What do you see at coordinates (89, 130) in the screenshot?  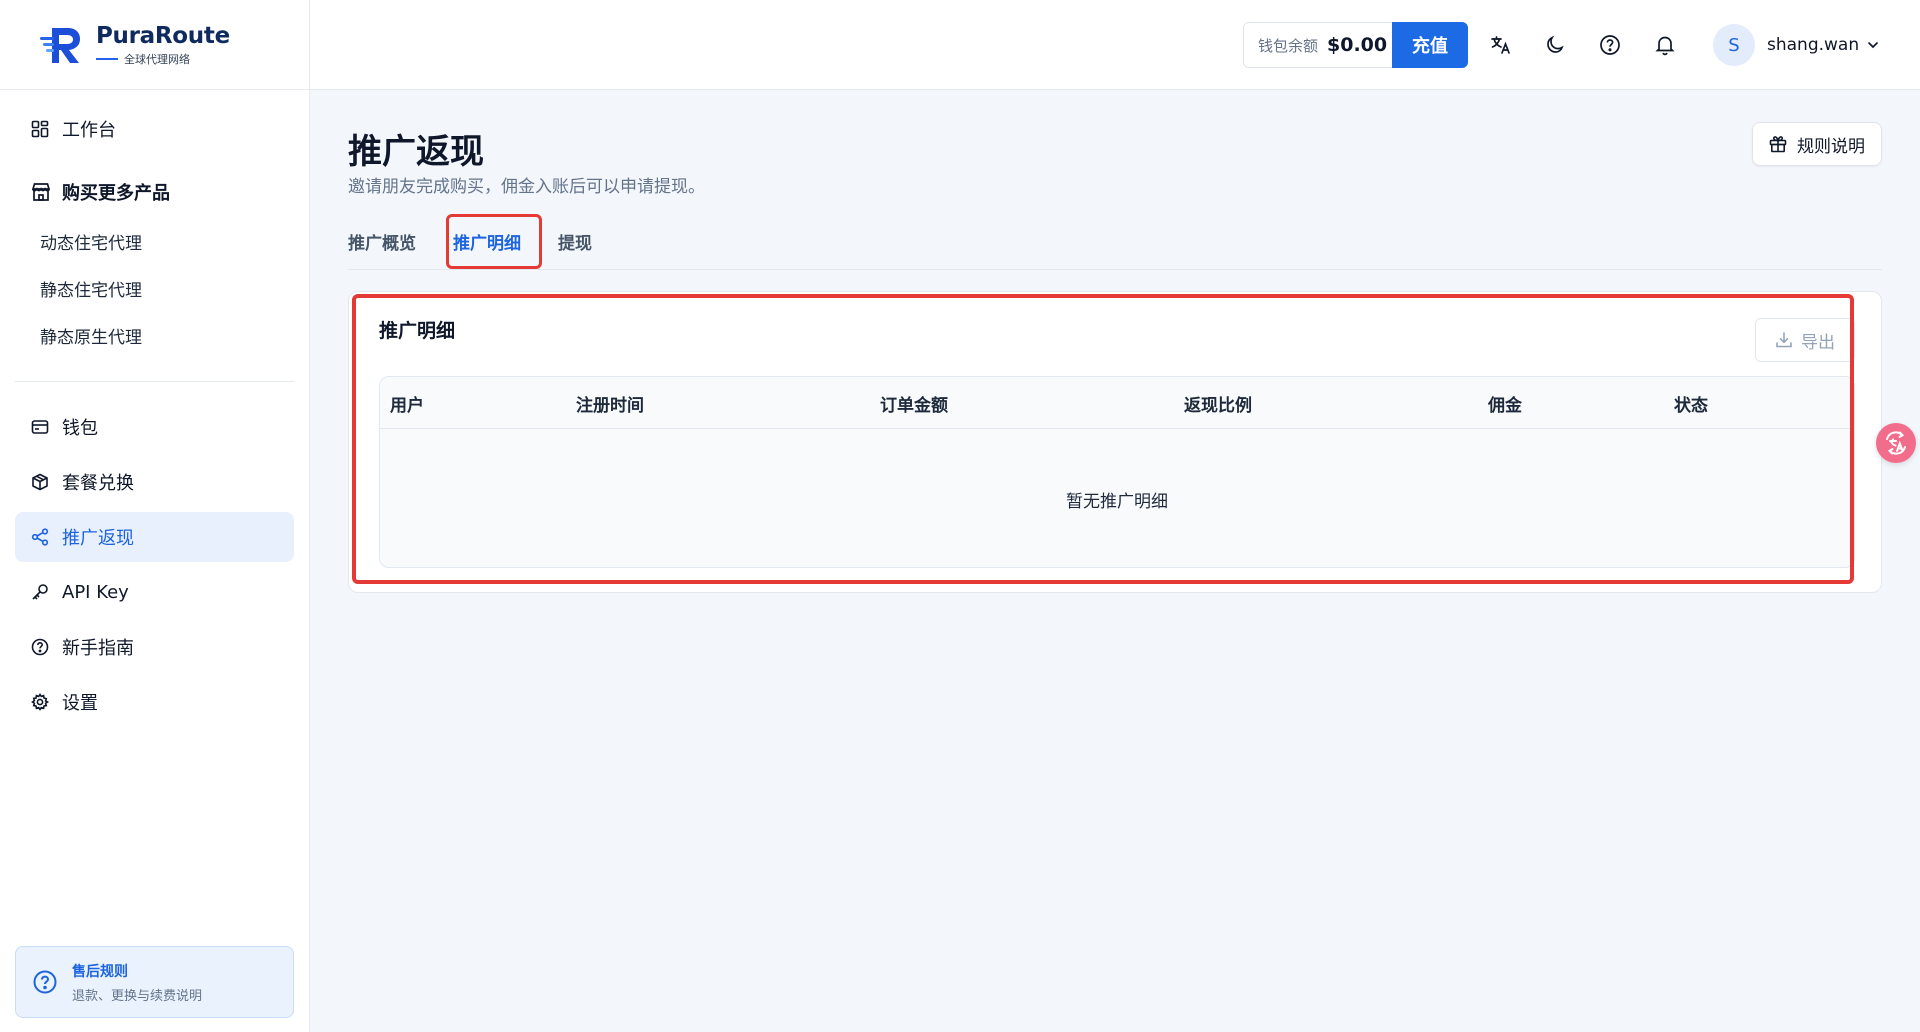 I see `sidebar-item-label: 工作台` at bounding box center [89, 130].